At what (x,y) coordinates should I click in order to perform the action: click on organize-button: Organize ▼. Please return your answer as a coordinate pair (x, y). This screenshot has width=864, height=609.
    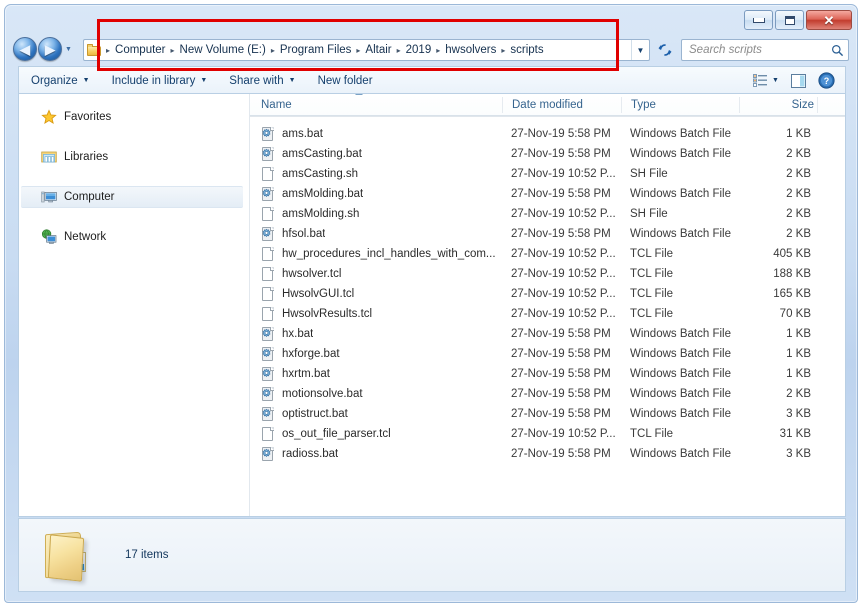
    Looking at the image, I should click on (60, 81).